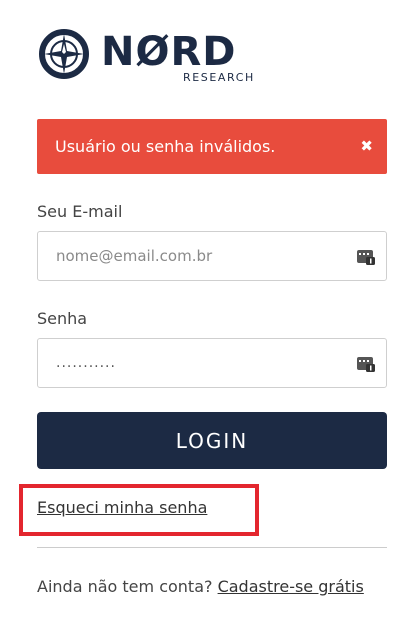 The height and width of the screenshot is (640, 413). I want to click on signup-prompt: Ainda não tem conta? Cadastre-se grátis, so click(212, 587).